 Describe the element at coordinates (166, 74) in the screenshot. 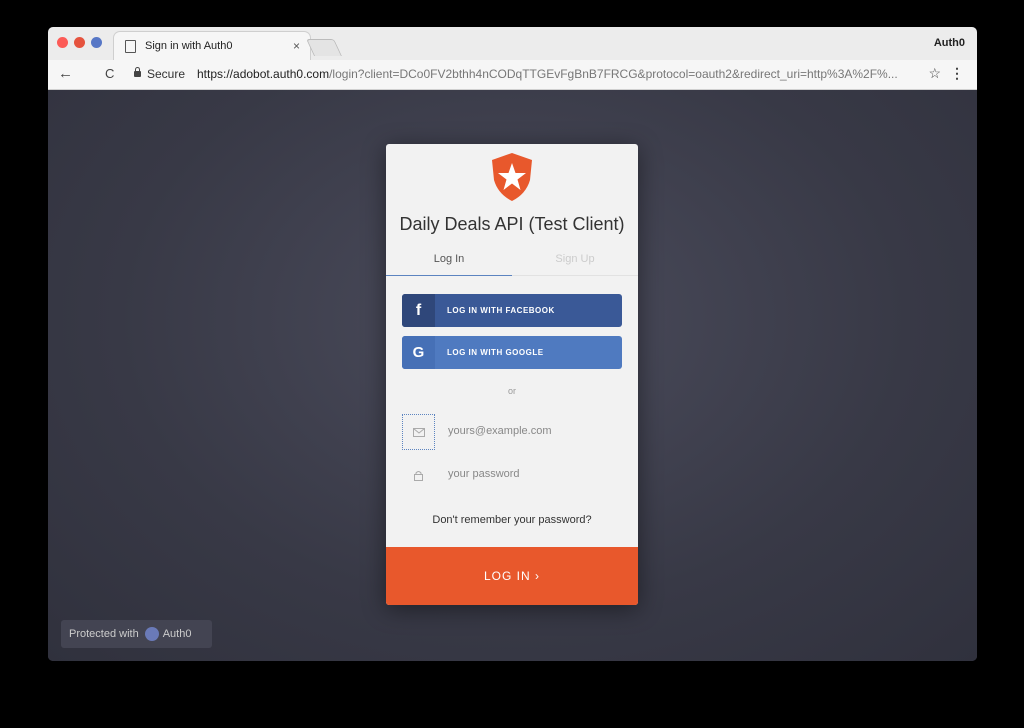

I see `secure-label: Secure` at that location.